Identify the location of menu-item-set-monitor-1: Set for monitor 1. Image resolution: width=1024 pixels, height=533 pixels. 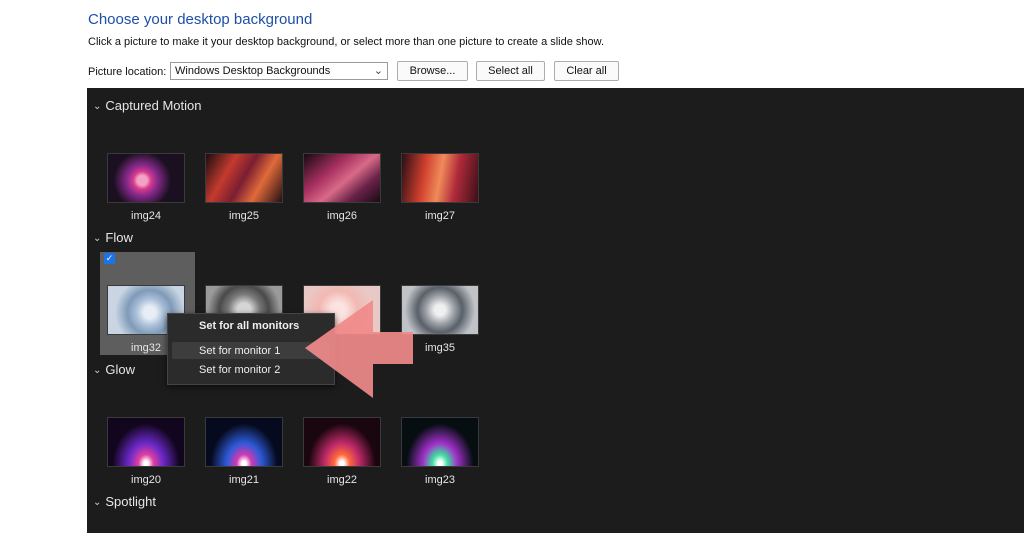
(239, 351).